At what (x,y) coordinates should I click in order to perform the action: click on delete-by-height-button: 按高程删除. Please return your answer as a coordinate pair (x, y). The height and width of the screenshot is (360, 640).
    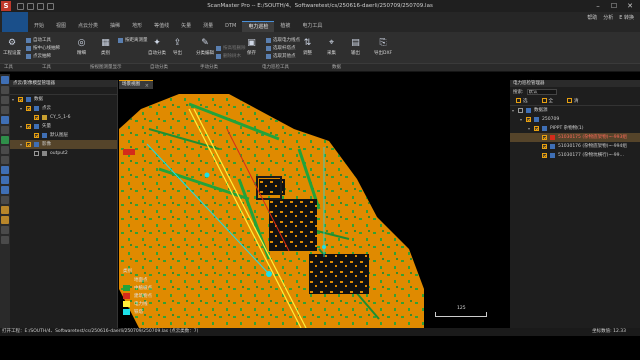
    Looking at the image, I should click on (231, 48).